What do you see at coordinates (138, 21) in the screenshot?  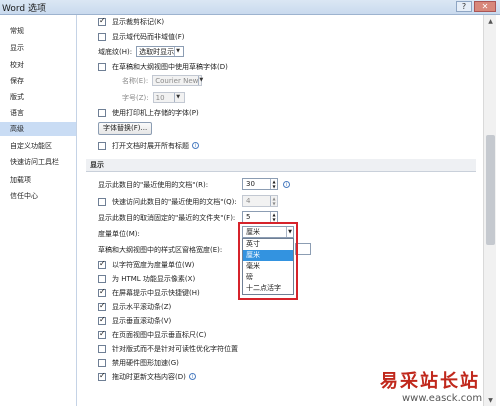 I see `show-crop-marks-label: 显示裁剪标记(K)` at bounding box center [138, 21].